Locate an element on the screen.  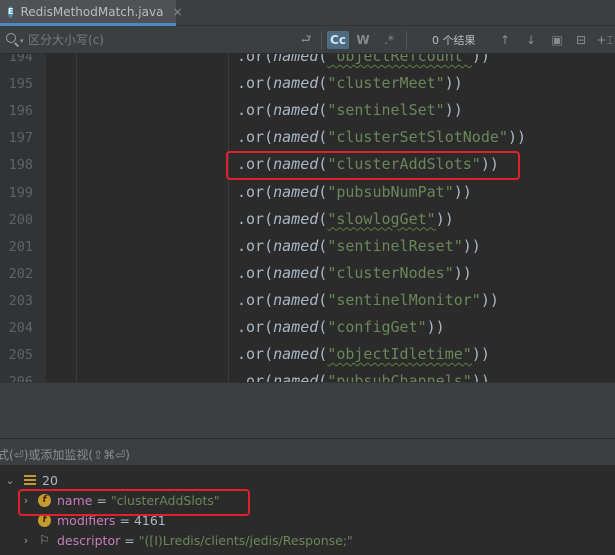
line-number: 199 is located at coordinates (20, 192).